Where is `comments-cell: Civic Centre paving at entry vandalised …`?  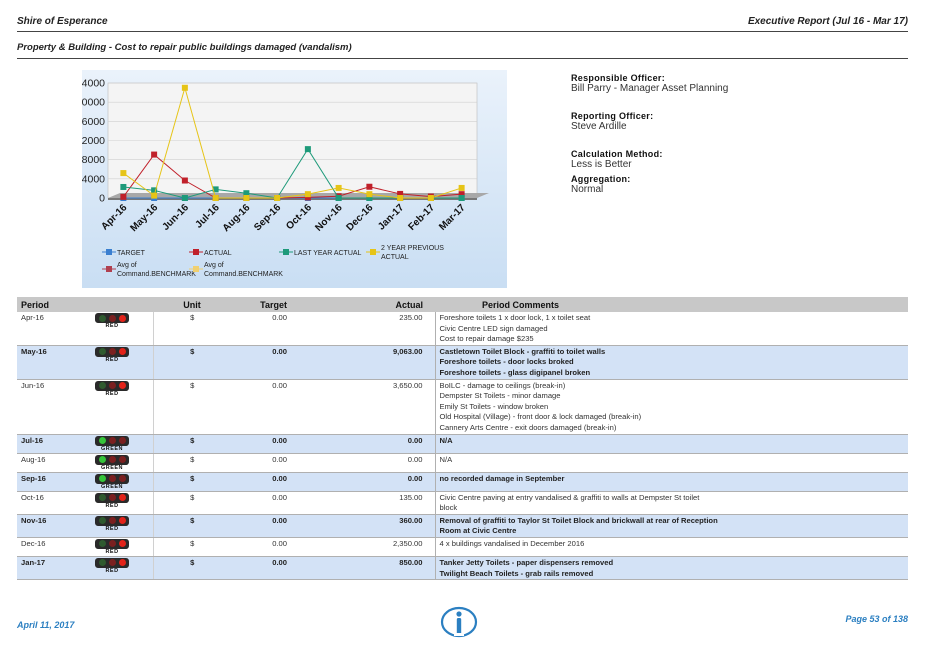
comments-cell: Civic Centre paving at entry vandalised … is located at coordinates (671, 503).